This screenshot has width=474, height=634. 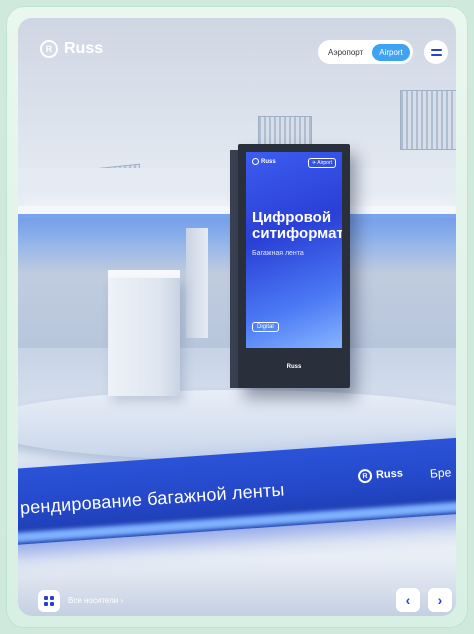 I want to click on banner-text-more: Бре, so click(x=440, y=473).